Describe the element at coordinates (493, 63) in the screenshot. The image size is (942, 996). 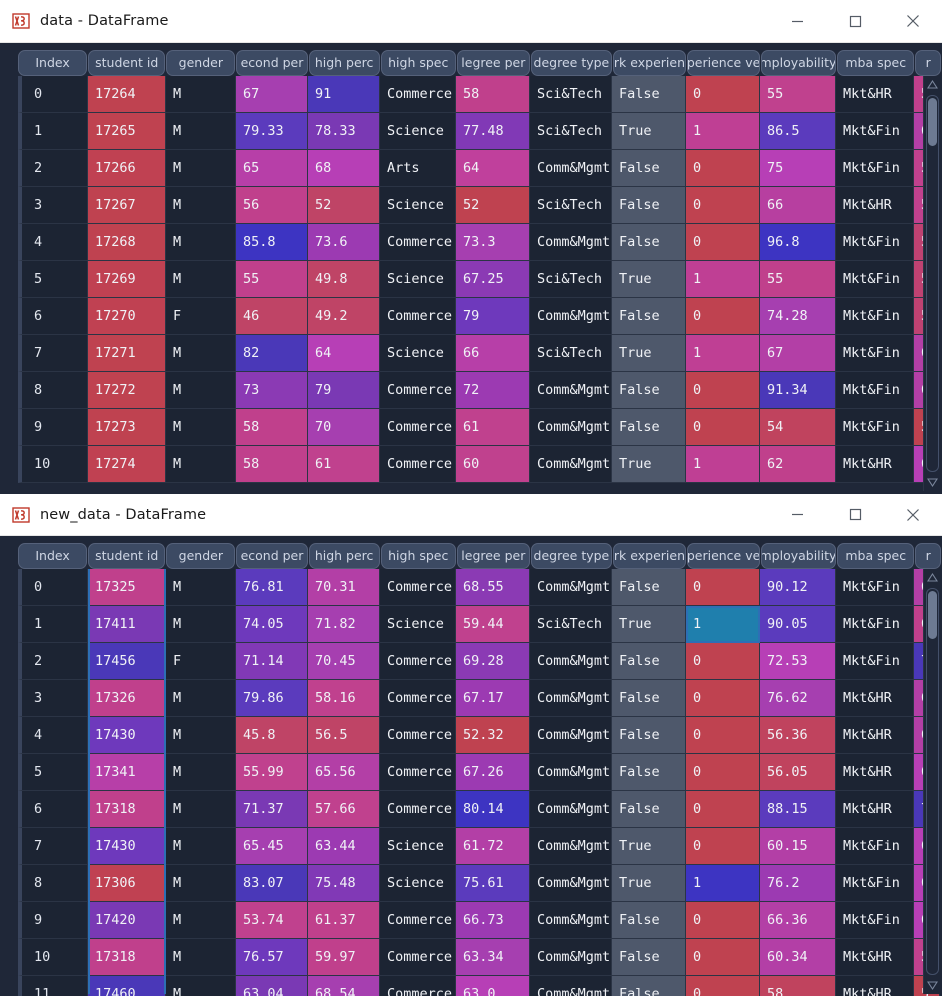
I see `column-header-6: legree per` at that location.